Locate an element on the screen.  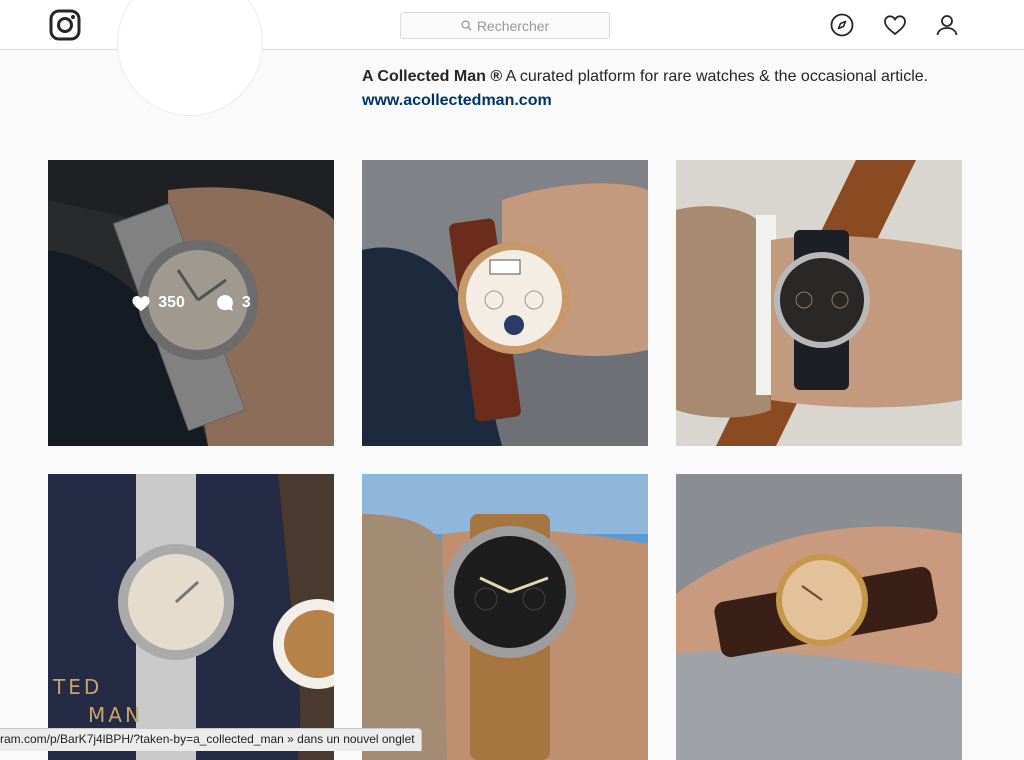
post-tile: TED MAN is located at coordinates (191, 617).